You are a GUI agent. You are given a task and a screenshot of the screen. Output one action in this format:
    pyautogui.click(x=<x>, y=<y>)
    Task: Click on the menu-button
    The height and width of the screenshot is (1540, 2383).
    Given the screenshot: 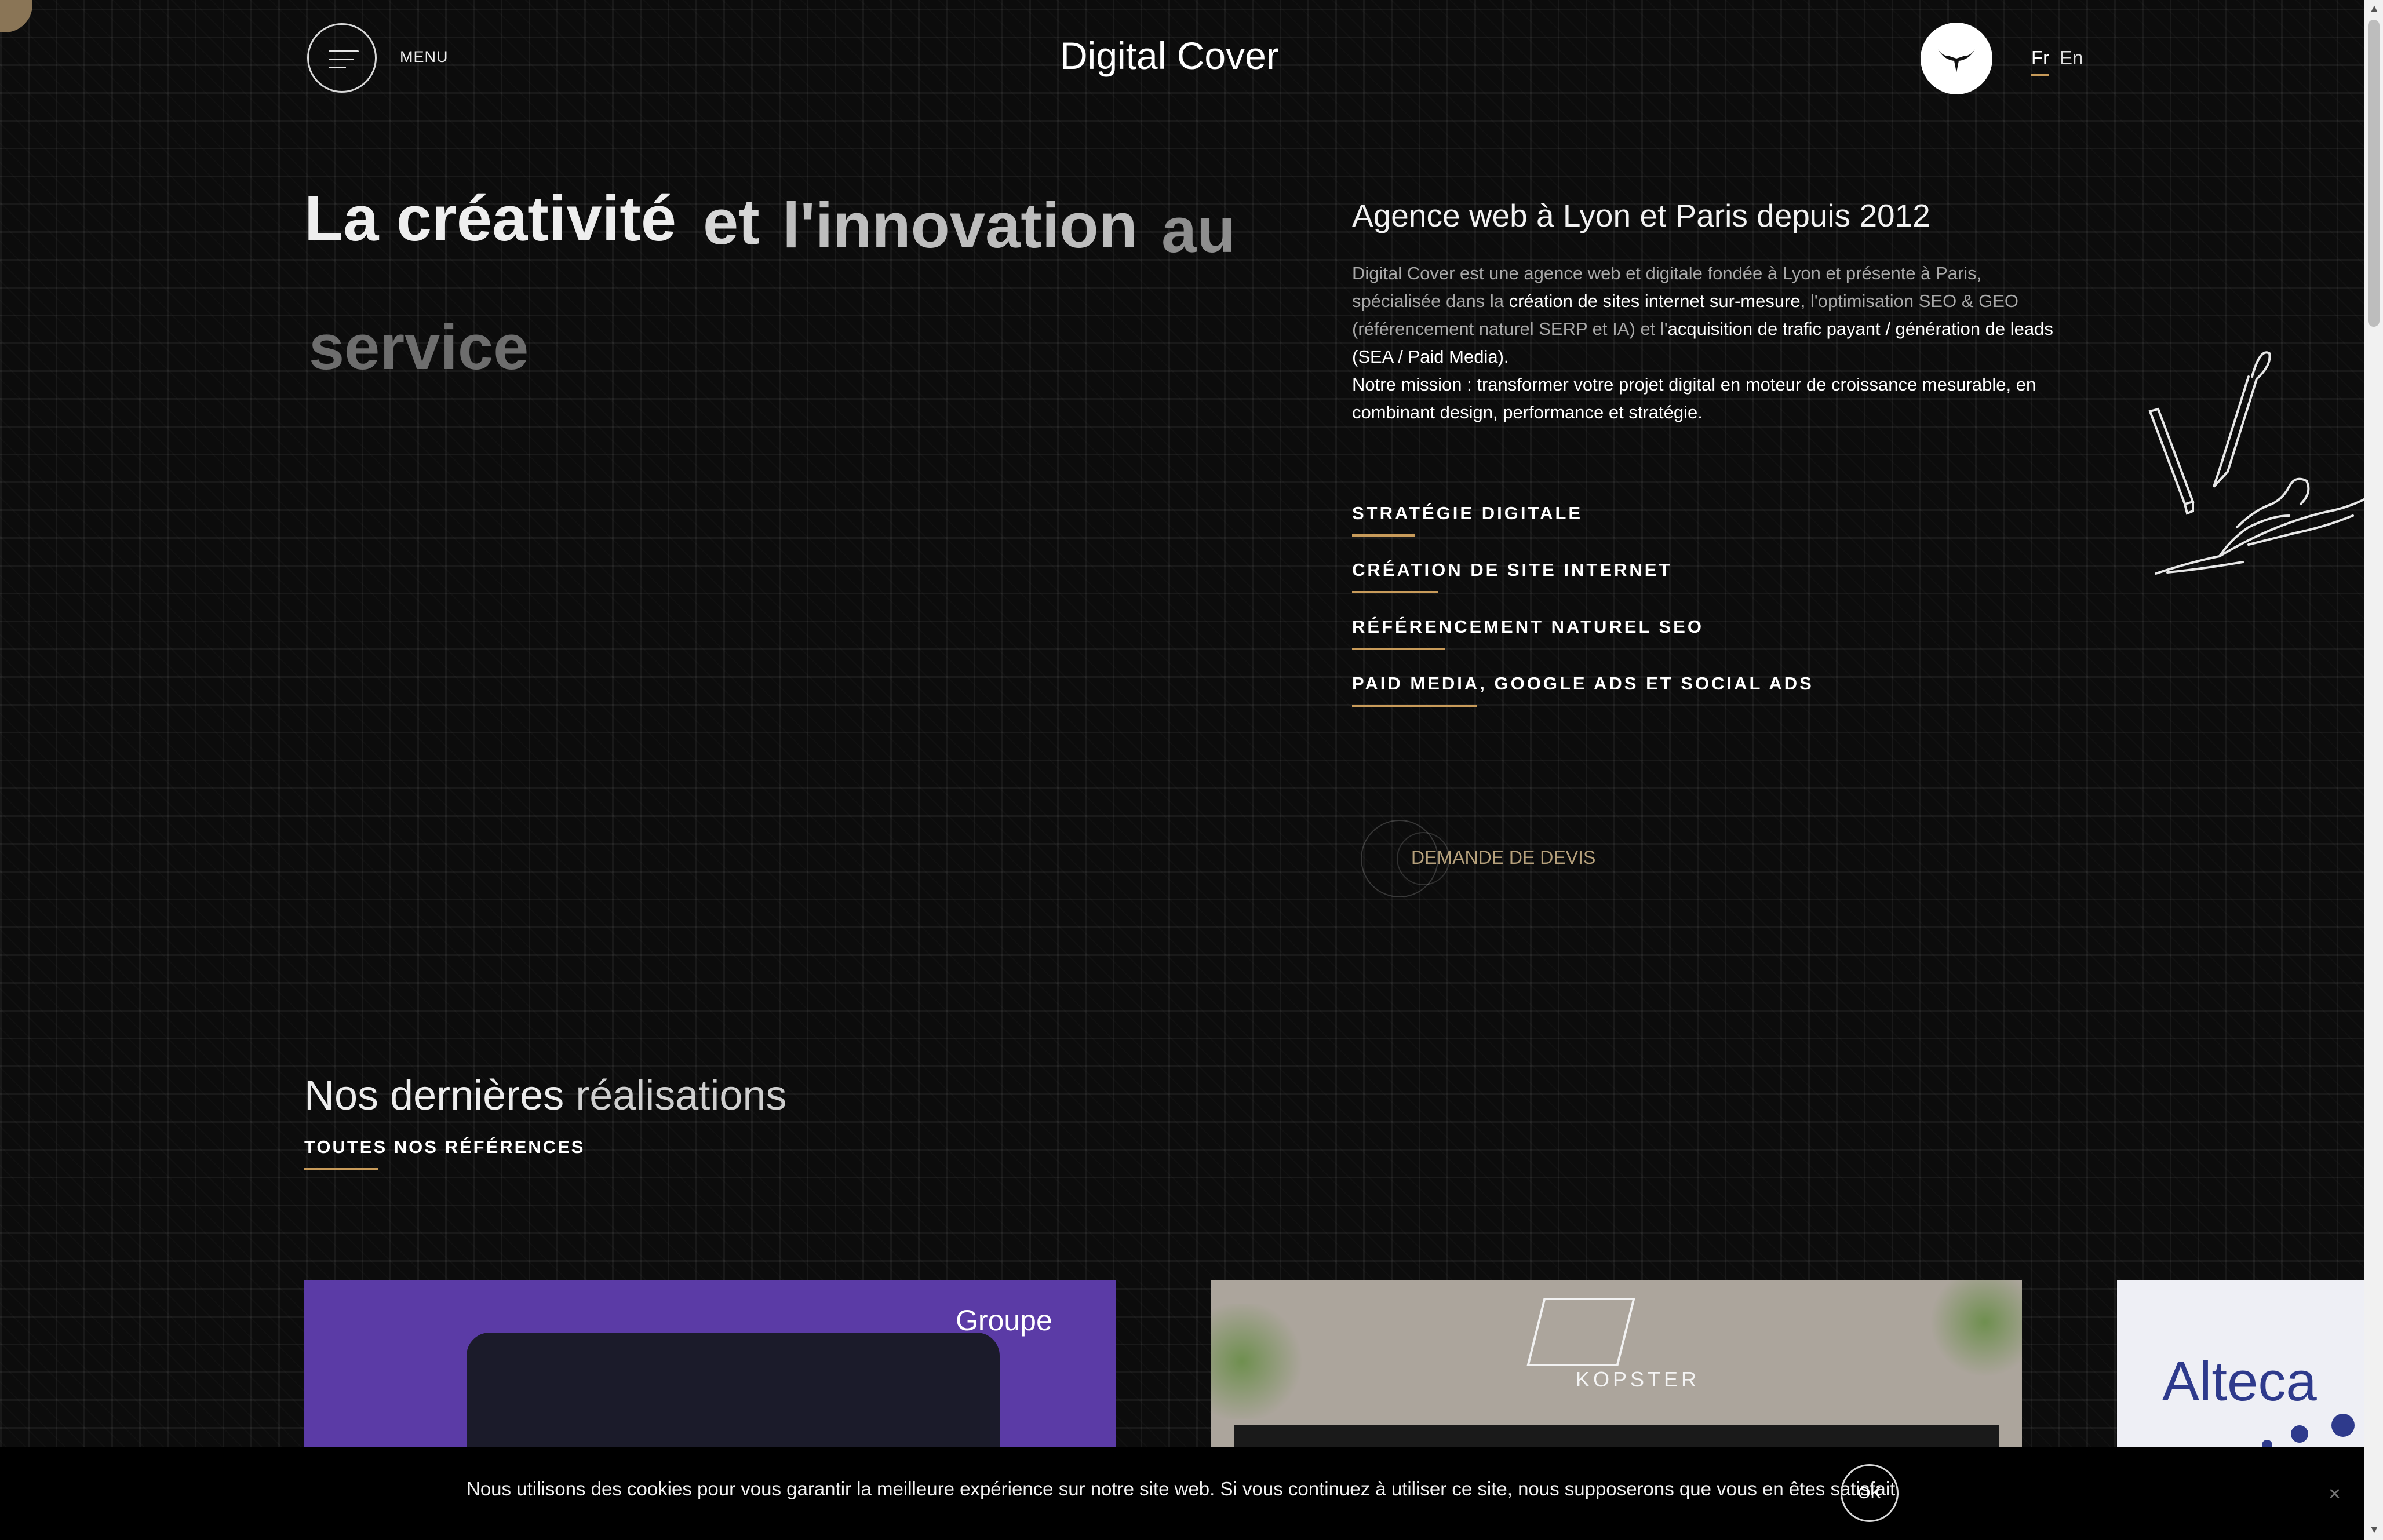 What is the action you would take?
    pyautogui.click(x=342, y=58)
    